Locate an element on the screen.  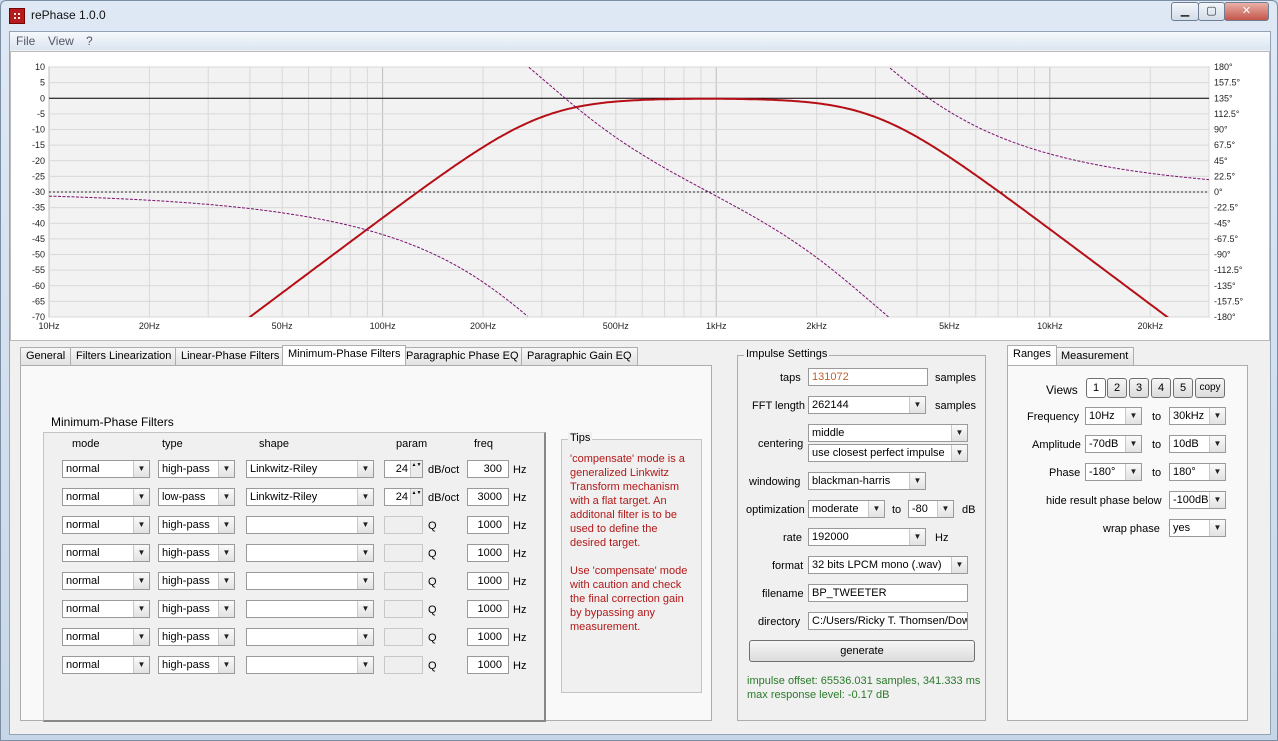
frequency-from-select: 10Hz is located at coordinates (1113, 416).